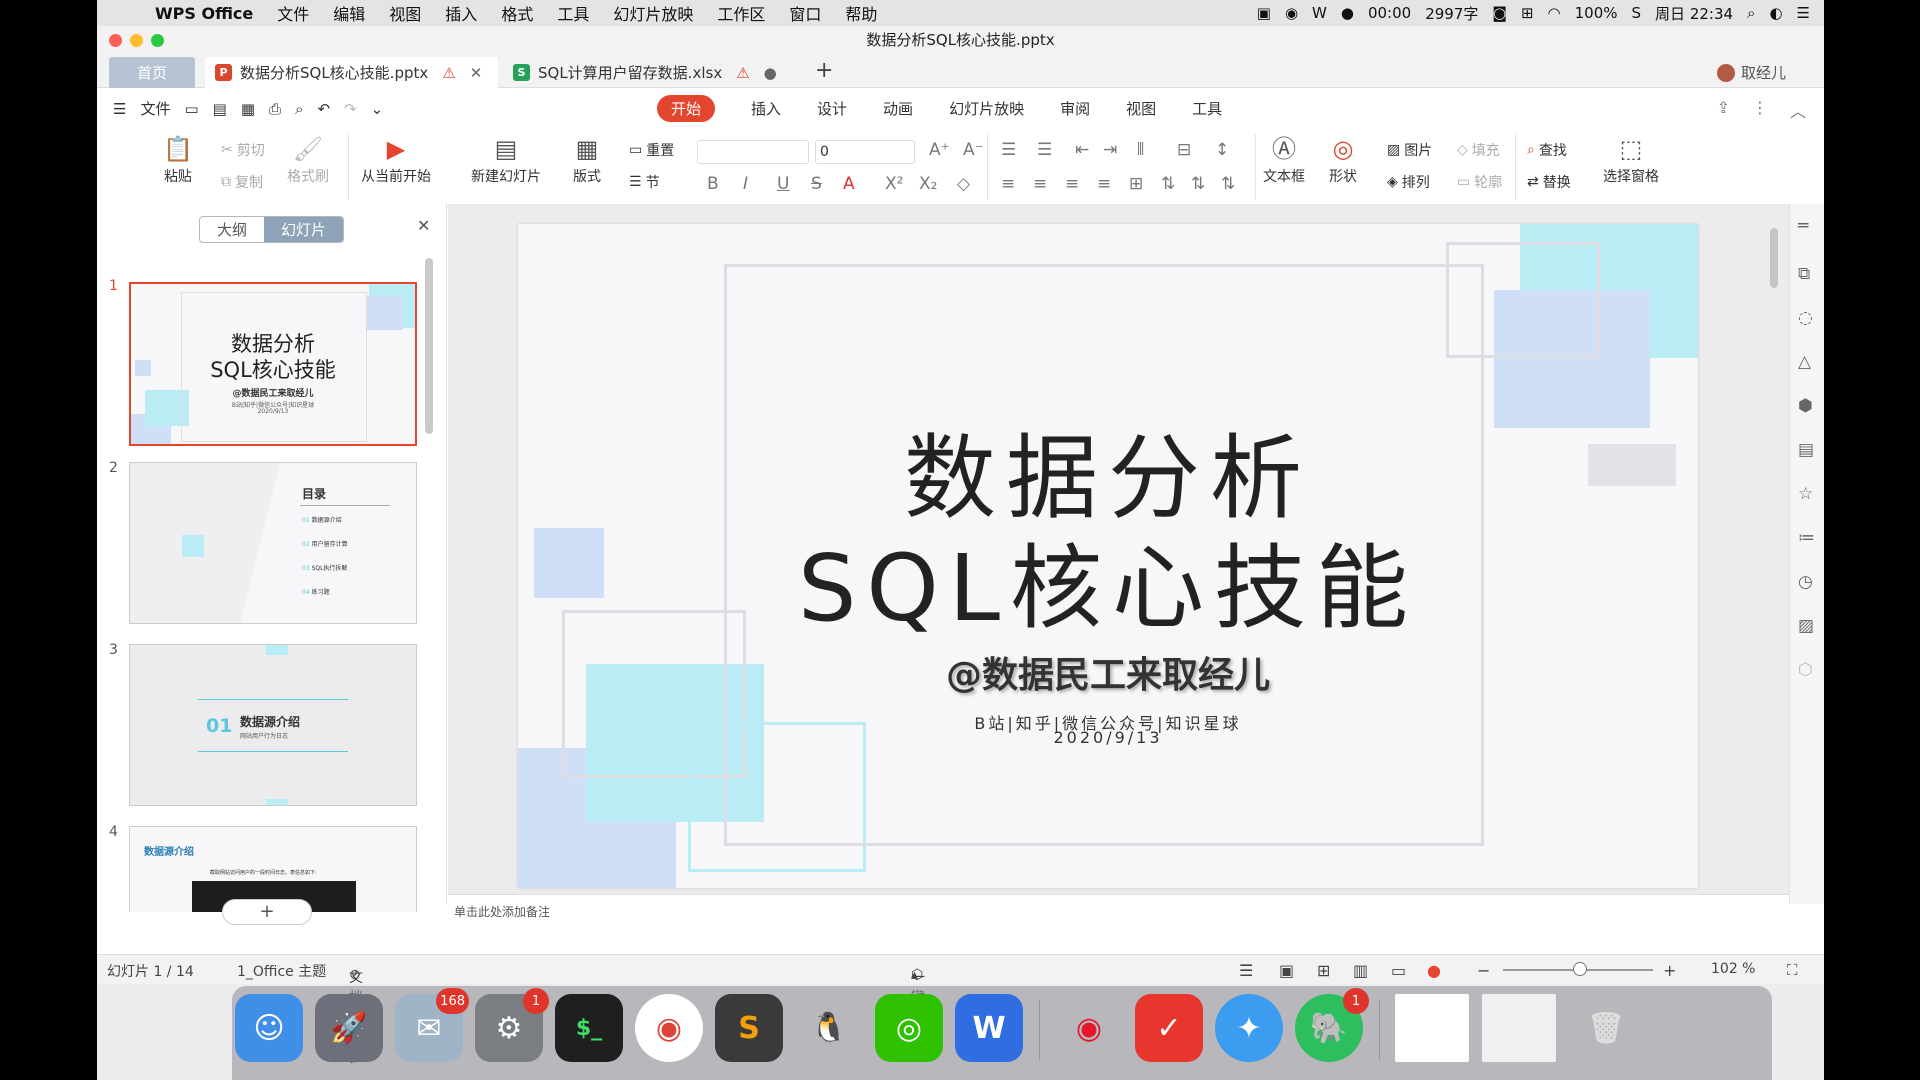 This screenshot has width=1920, height=1080. Describe the element at coordinates (766, 108) in the screenshot. I see `ribbon-tab-insert: 插入` at that location.